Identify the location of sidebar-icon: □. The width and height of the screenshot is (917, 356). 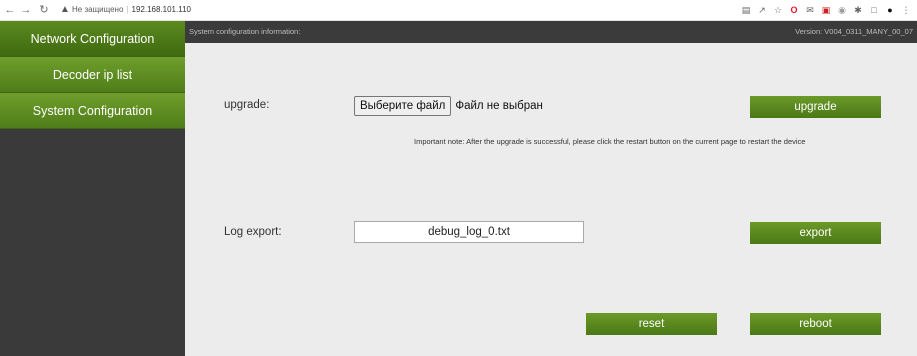
(874, 10).